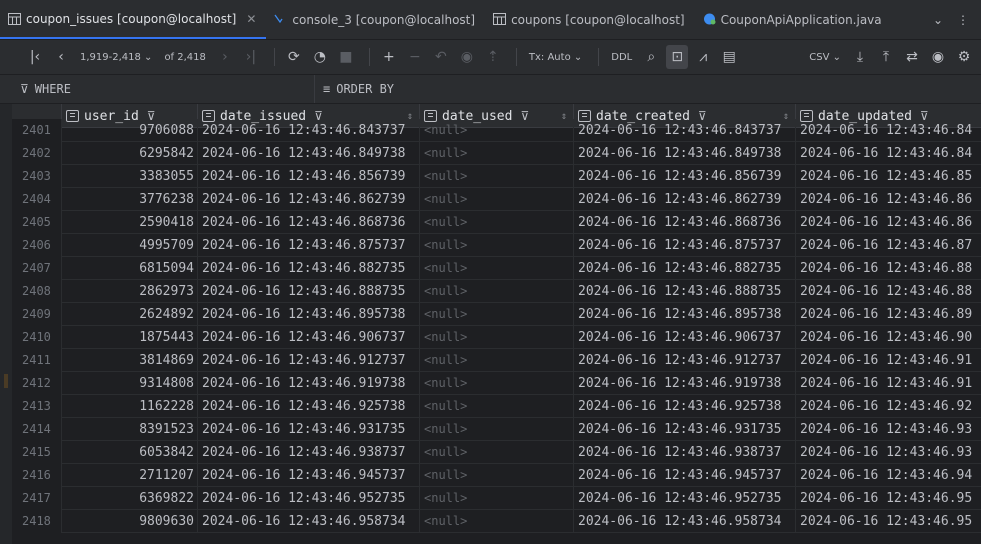 This screenshot has height=544, width=981. I want to click on history-icon: ◔, so click(320, 57).